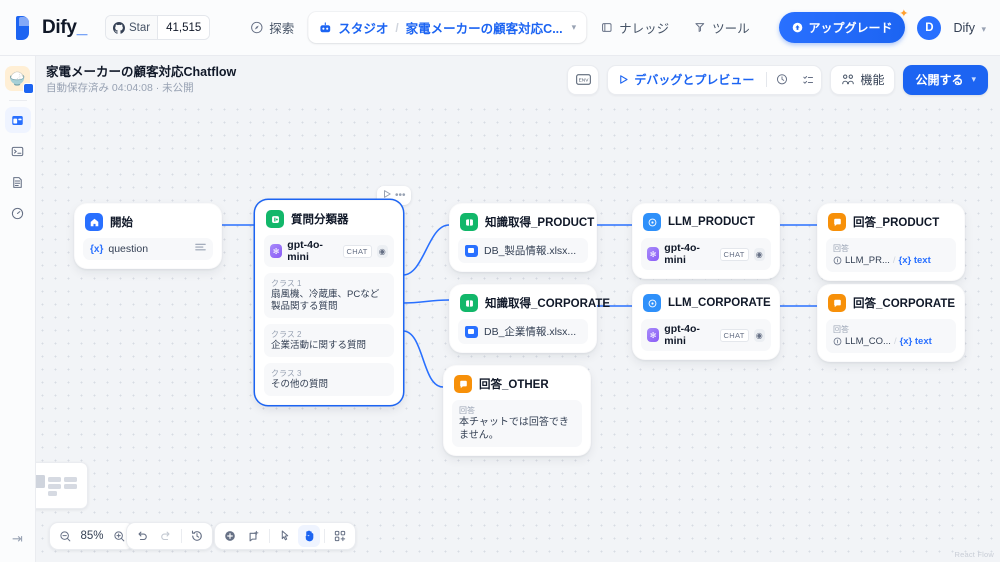  What do you see at coordinates (118, 27) in the screenshot?
I see `github-icon` at bounding box center [118, 27].